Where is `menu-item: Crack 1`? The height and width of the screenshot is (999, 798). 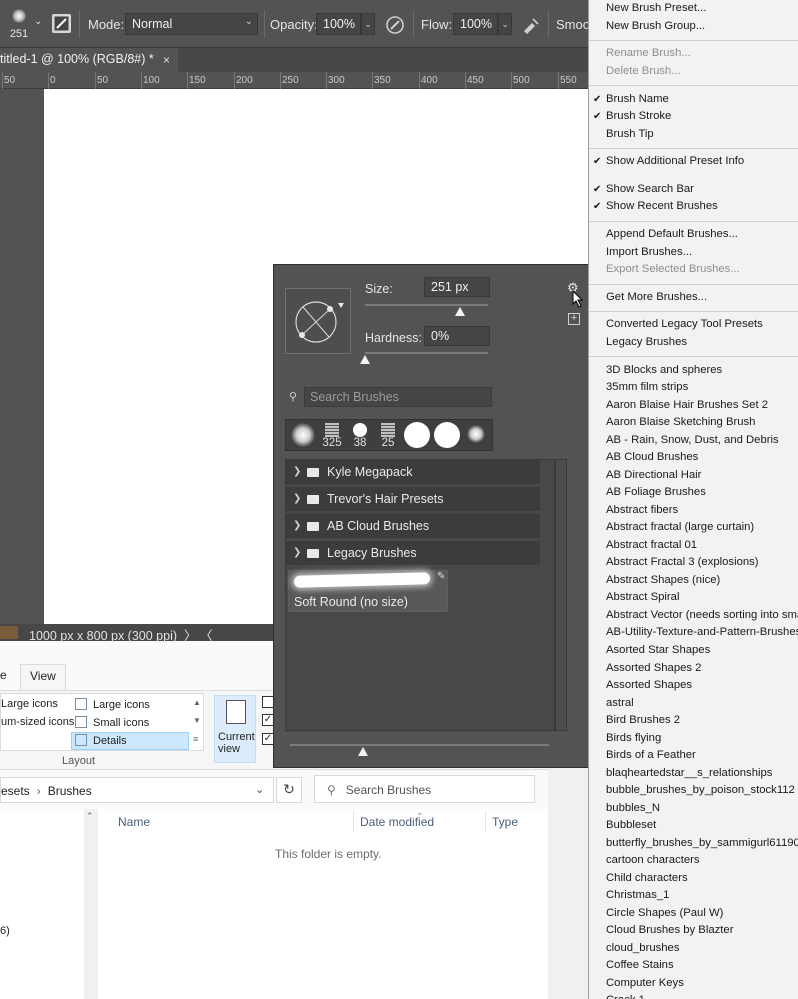
menu-item: Crack 1 is located at coordinates (625, 996).